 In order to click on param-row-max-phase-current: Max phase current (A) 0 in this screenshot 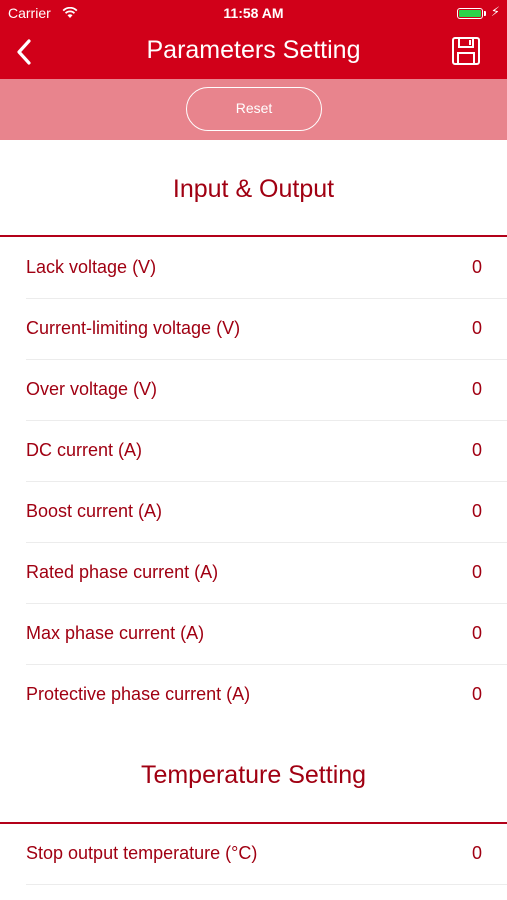, I will do `click(253, 634)`.